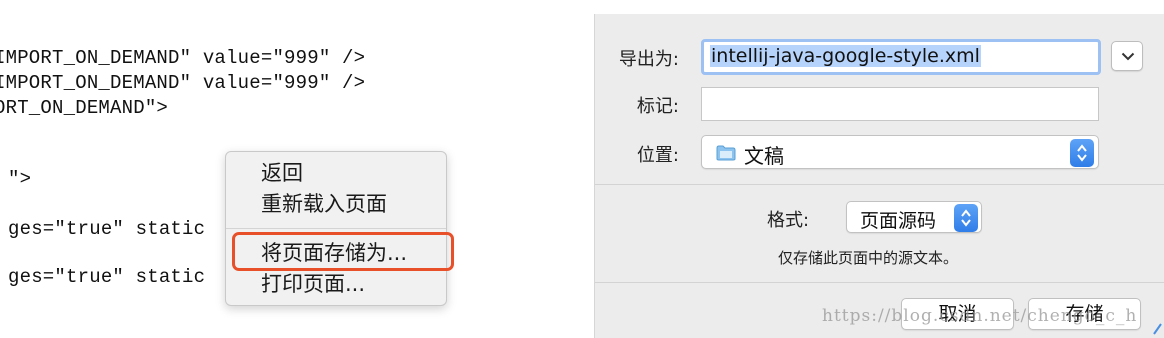 The width and height of the screenshot is (1164, 338). I want to click on where-label: 位置:, so click(657, 155).